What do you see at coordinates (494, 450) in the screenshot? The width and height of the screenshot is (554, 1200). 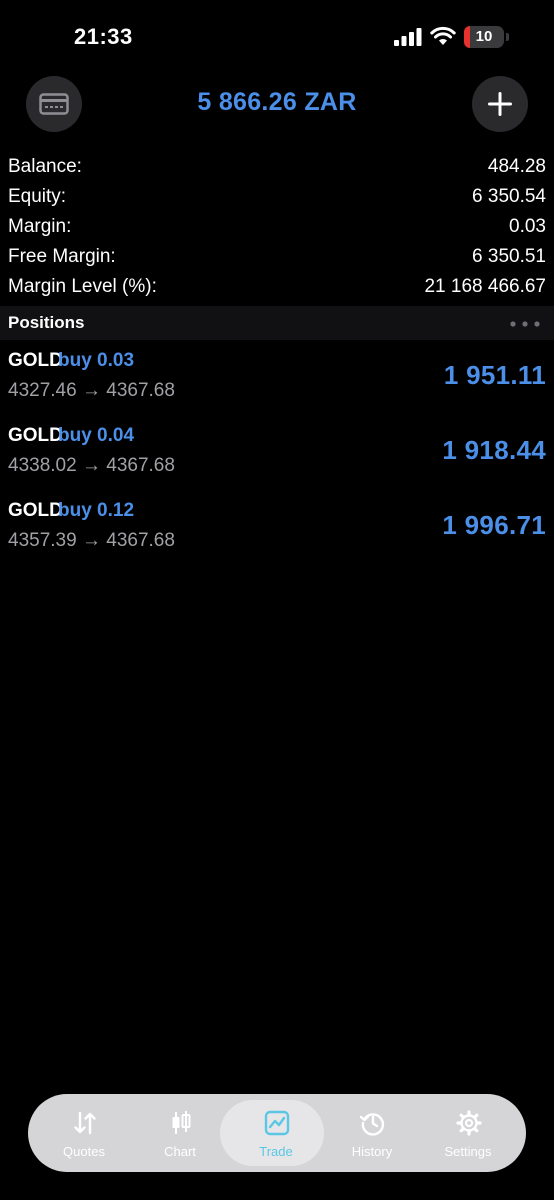 I see `position-profit: 1 918.44` at bounding box center [494, 450].